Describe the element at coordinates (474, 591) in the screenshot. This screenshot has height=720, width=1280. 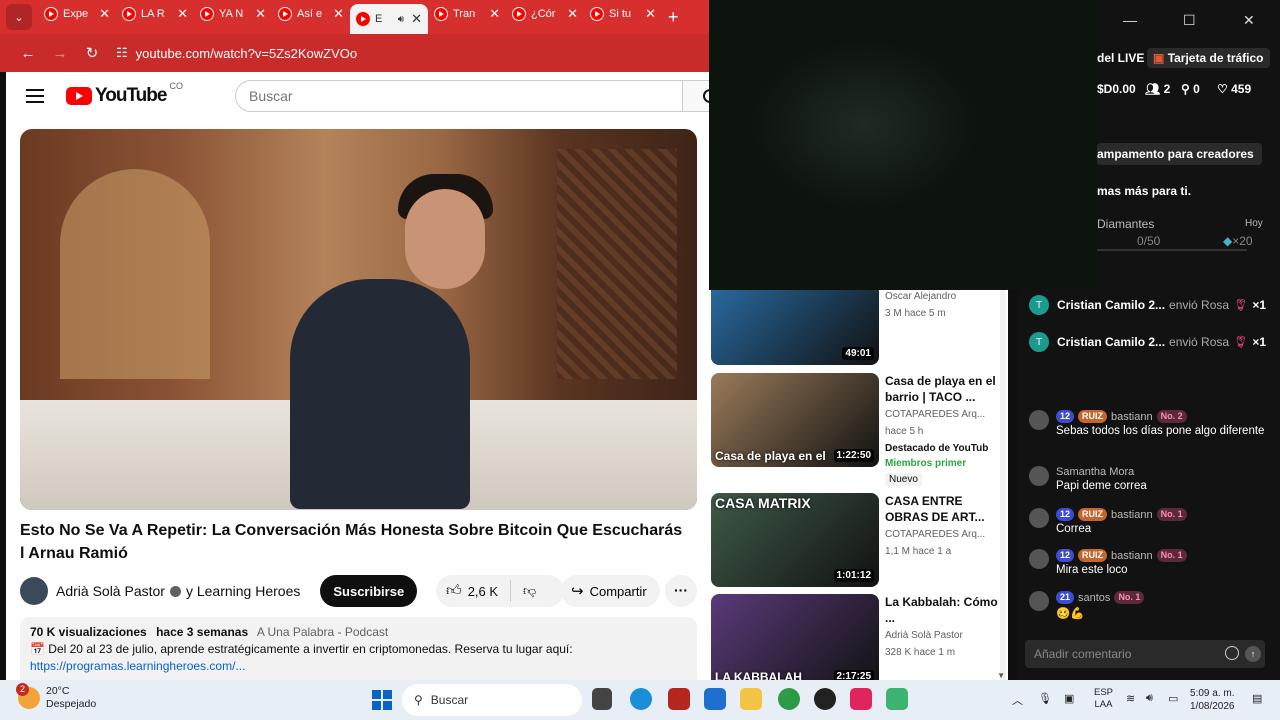
I see `like-button: 👍︎ 2,6 K` at that location.